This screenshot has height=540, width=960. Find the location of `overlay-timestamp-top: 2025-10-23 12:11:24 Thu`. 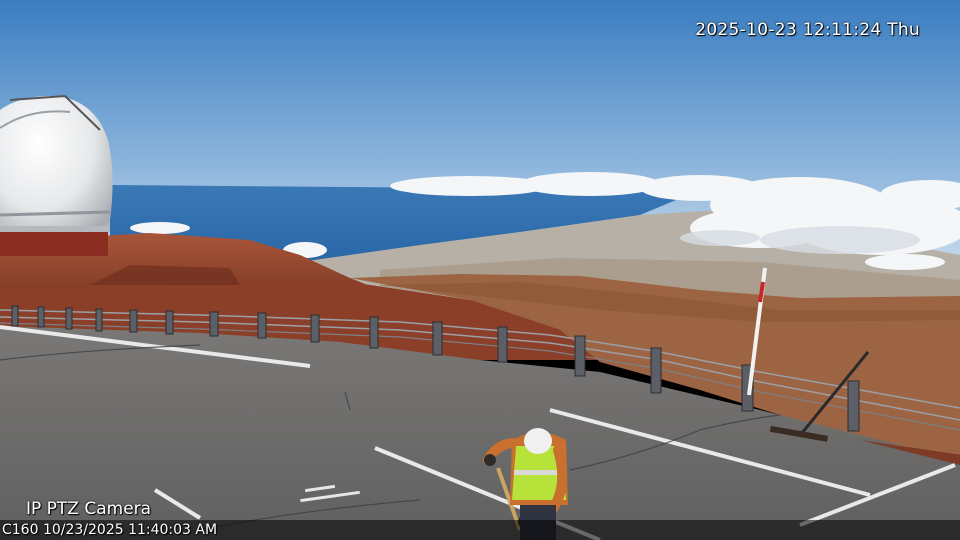

overlay-timestamp-top: 2025-10-23 12:11:24 Thu is located at coordinates (807, 30).